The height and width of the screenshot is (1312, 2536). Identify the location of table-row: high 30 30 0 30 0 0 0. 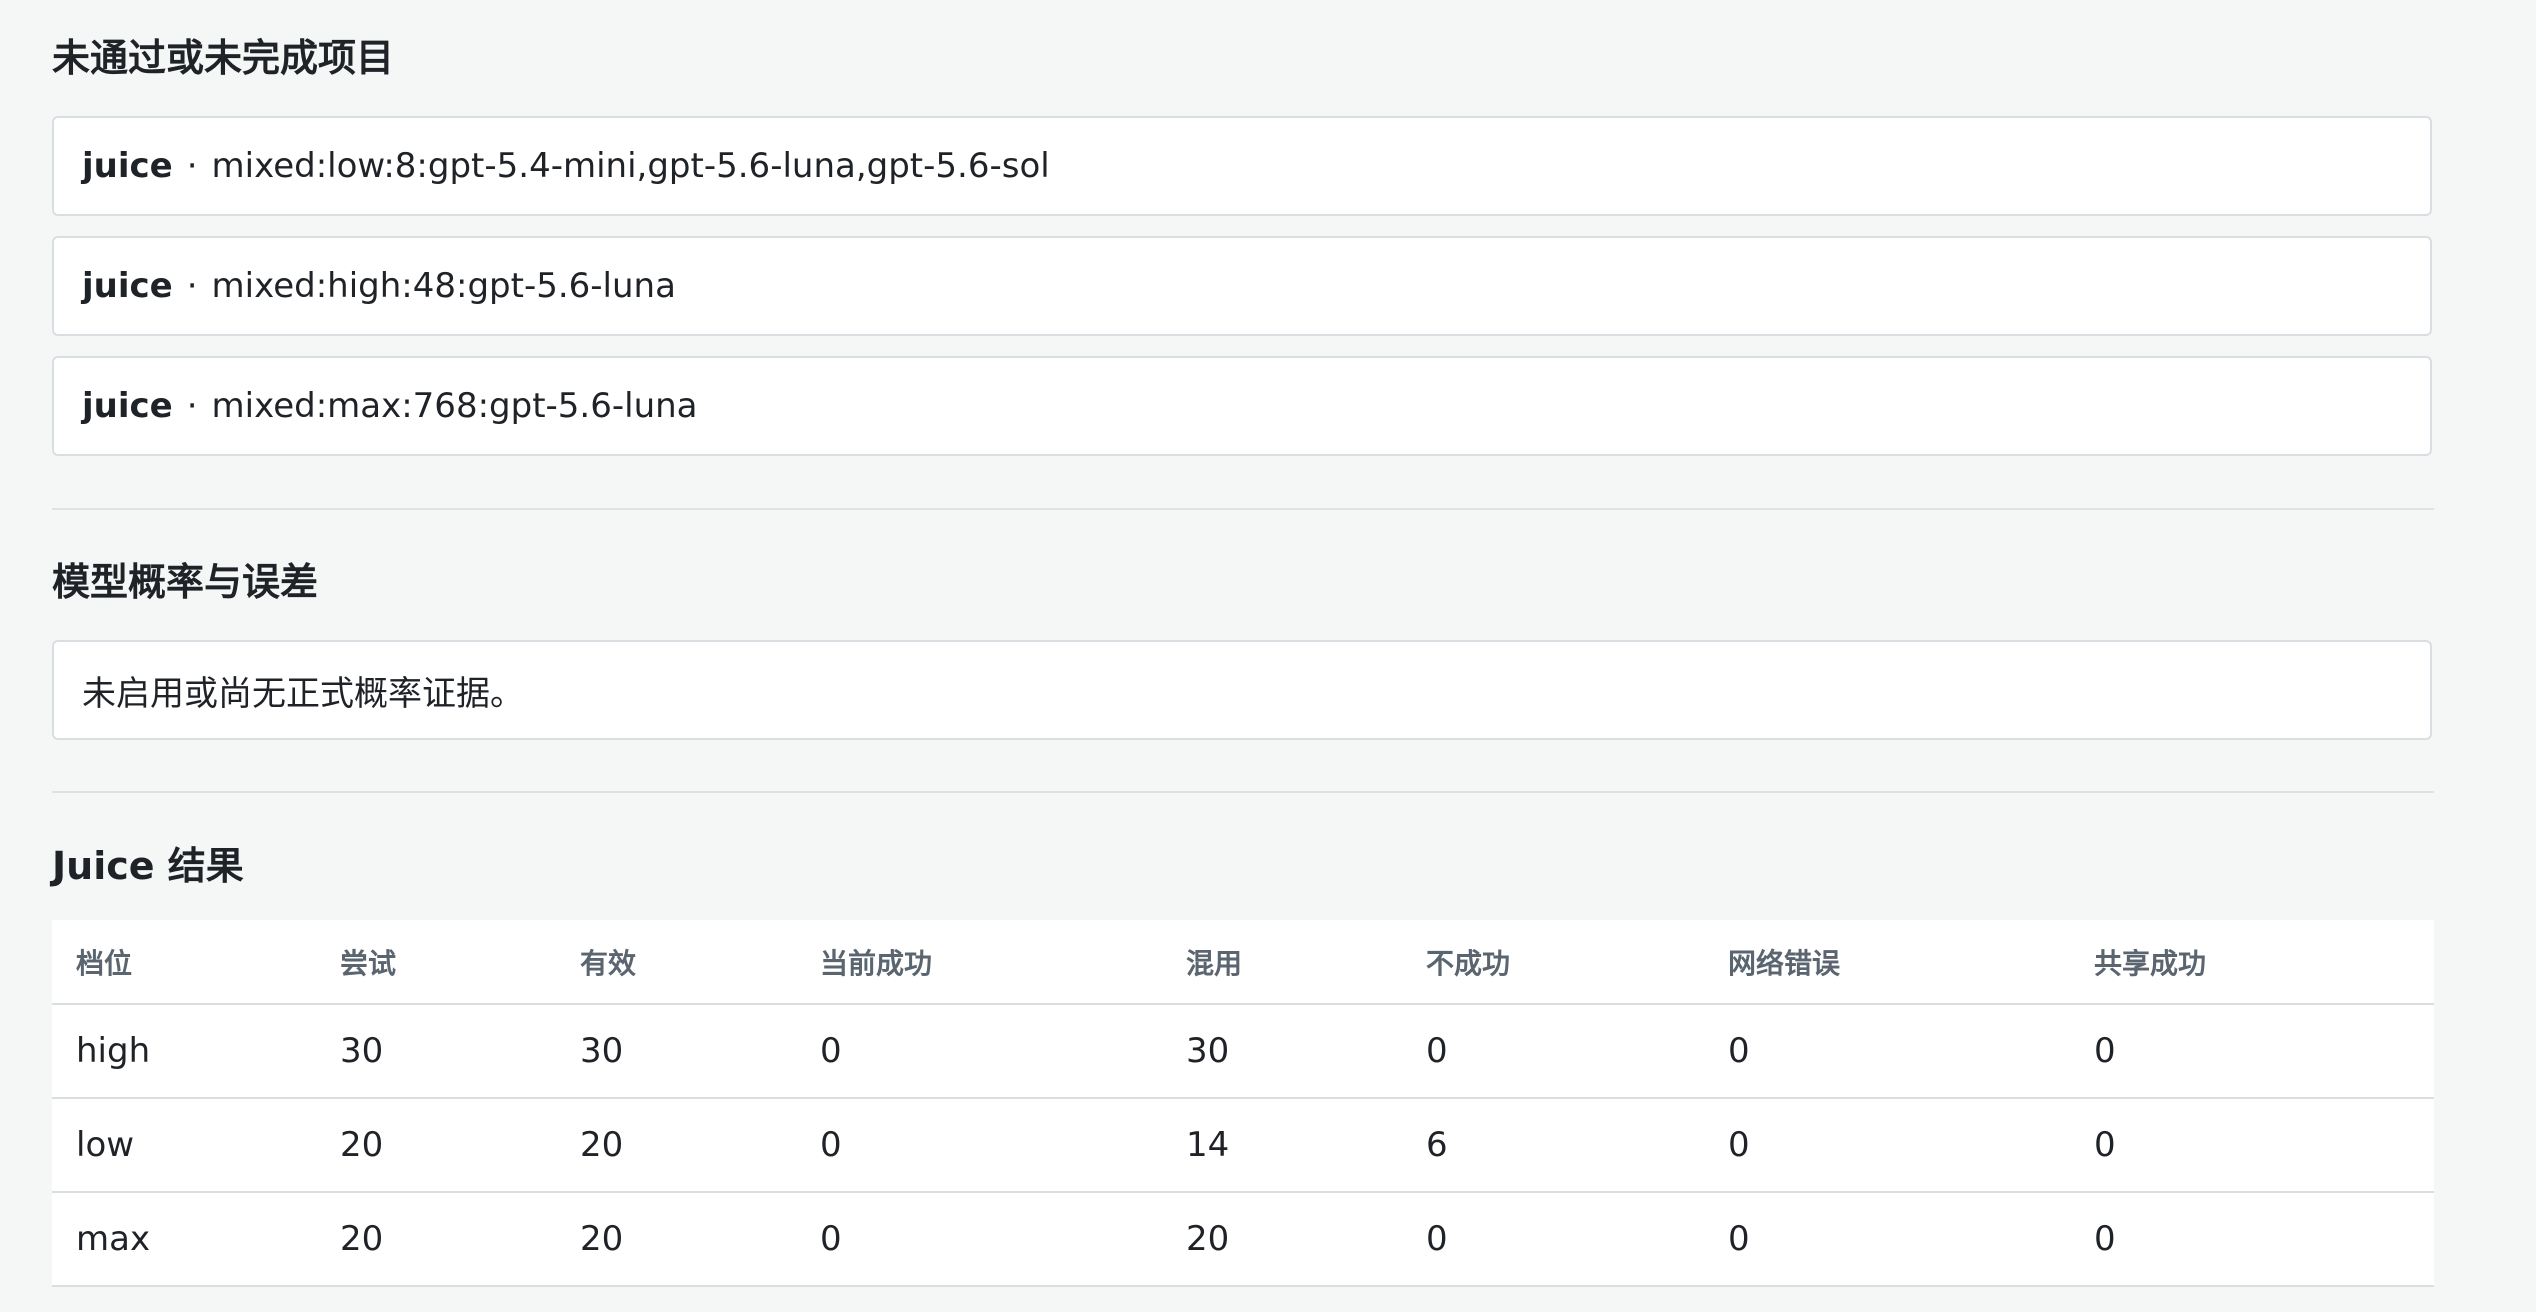
(1243, 1051).